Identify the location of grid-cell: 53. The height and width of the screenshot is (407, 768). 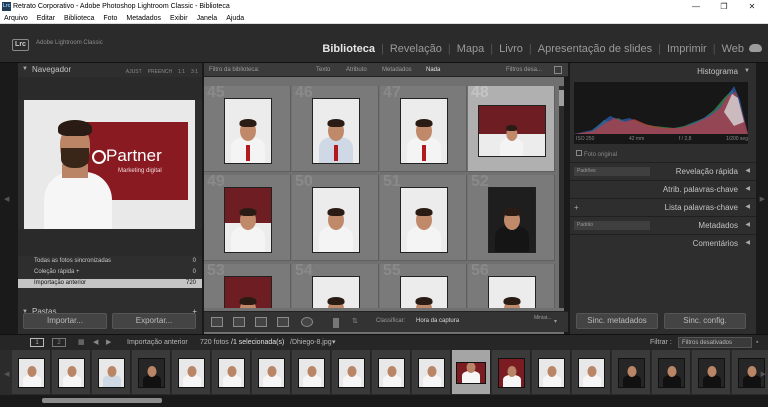
(247, 286).